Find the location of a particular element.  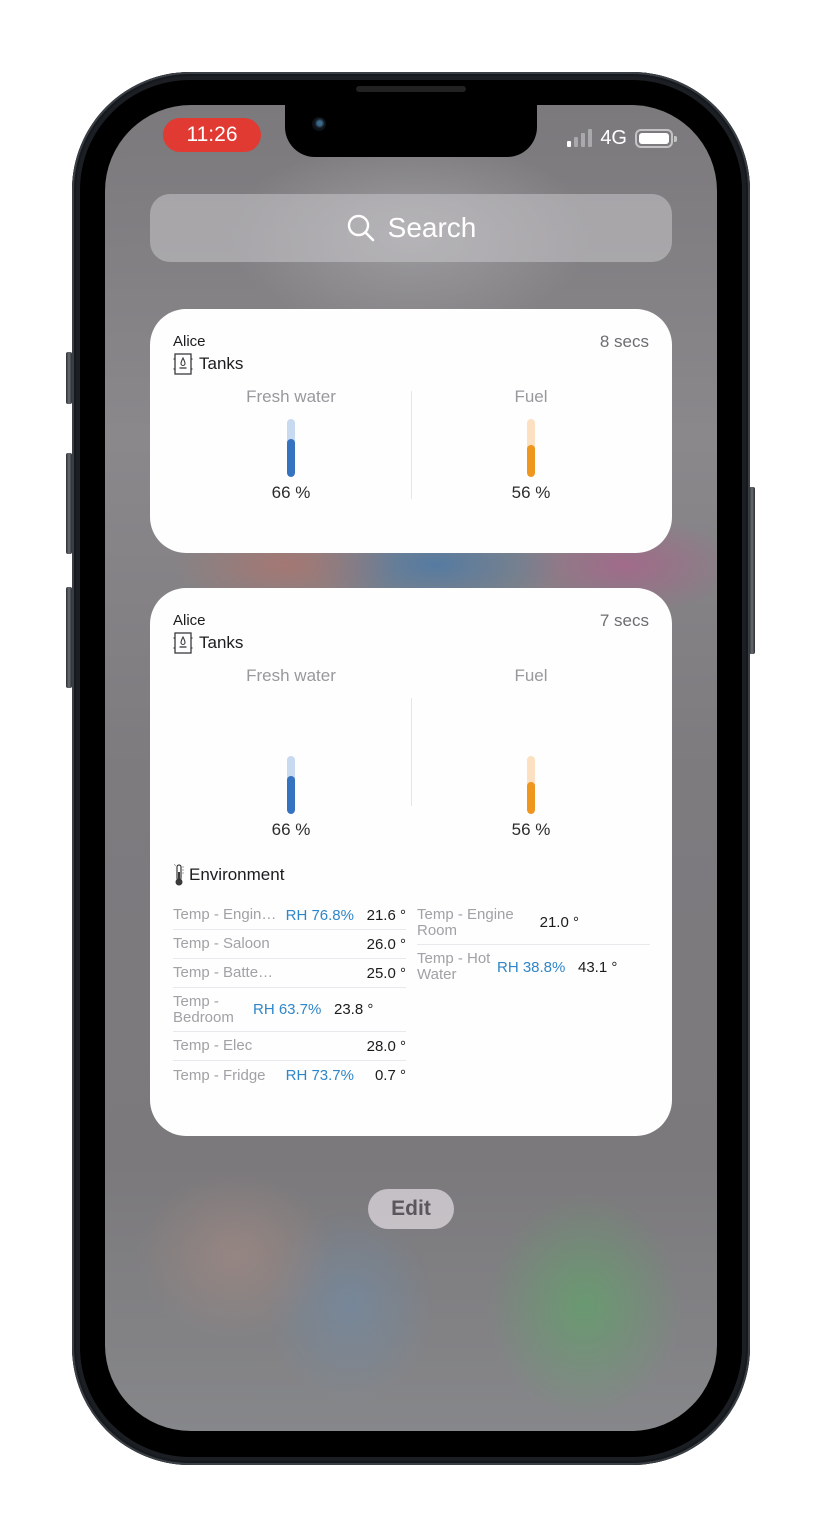

sensor-temperature: 21.0 ° is located at coordinates (559, 922).